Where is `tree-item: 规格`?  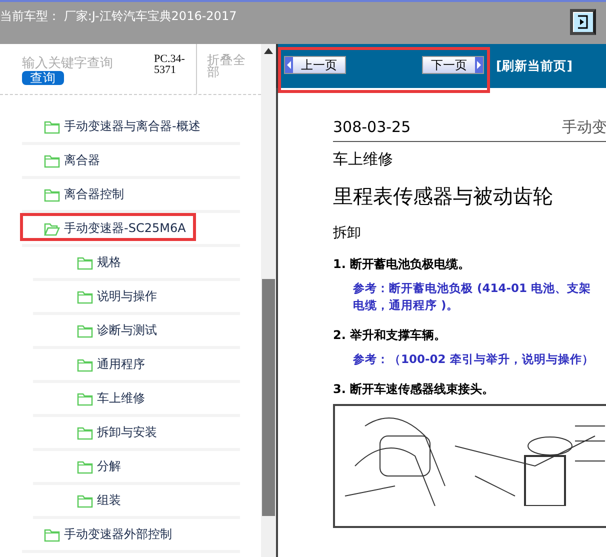
tree-item: 规格 is located at coordinates (136, 264).